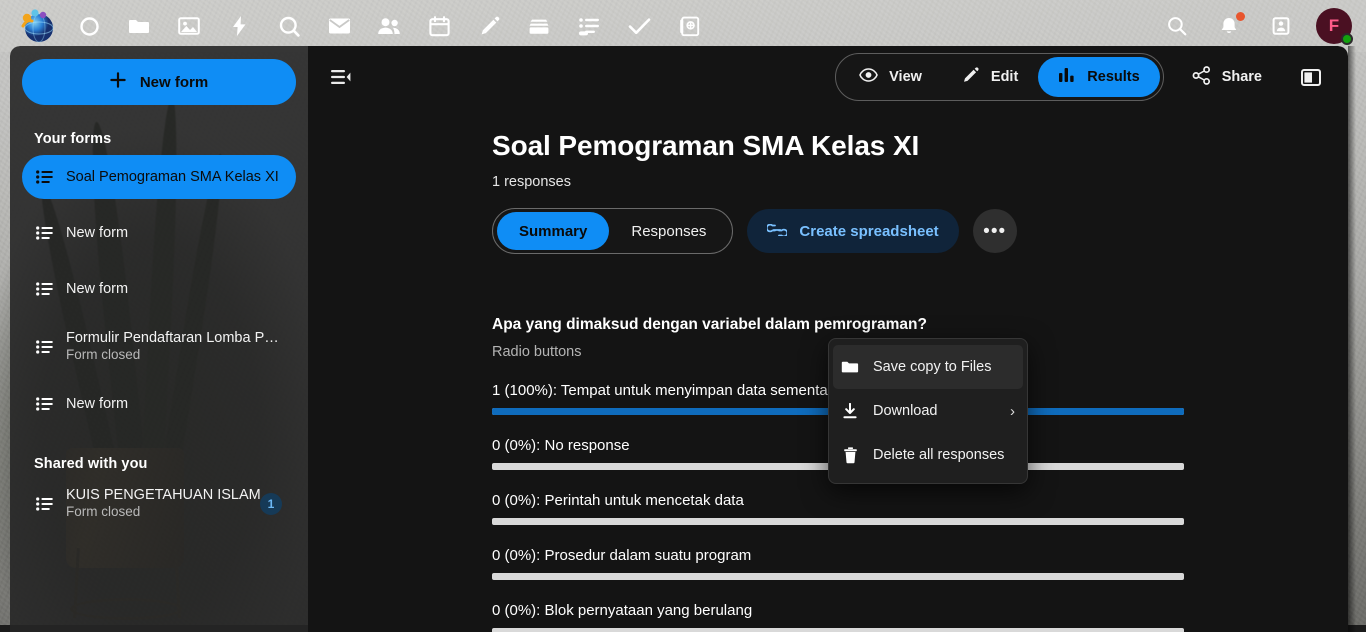 The image size is (1366, 632). I want to click on new-form-button: New form, so click(159, 82).